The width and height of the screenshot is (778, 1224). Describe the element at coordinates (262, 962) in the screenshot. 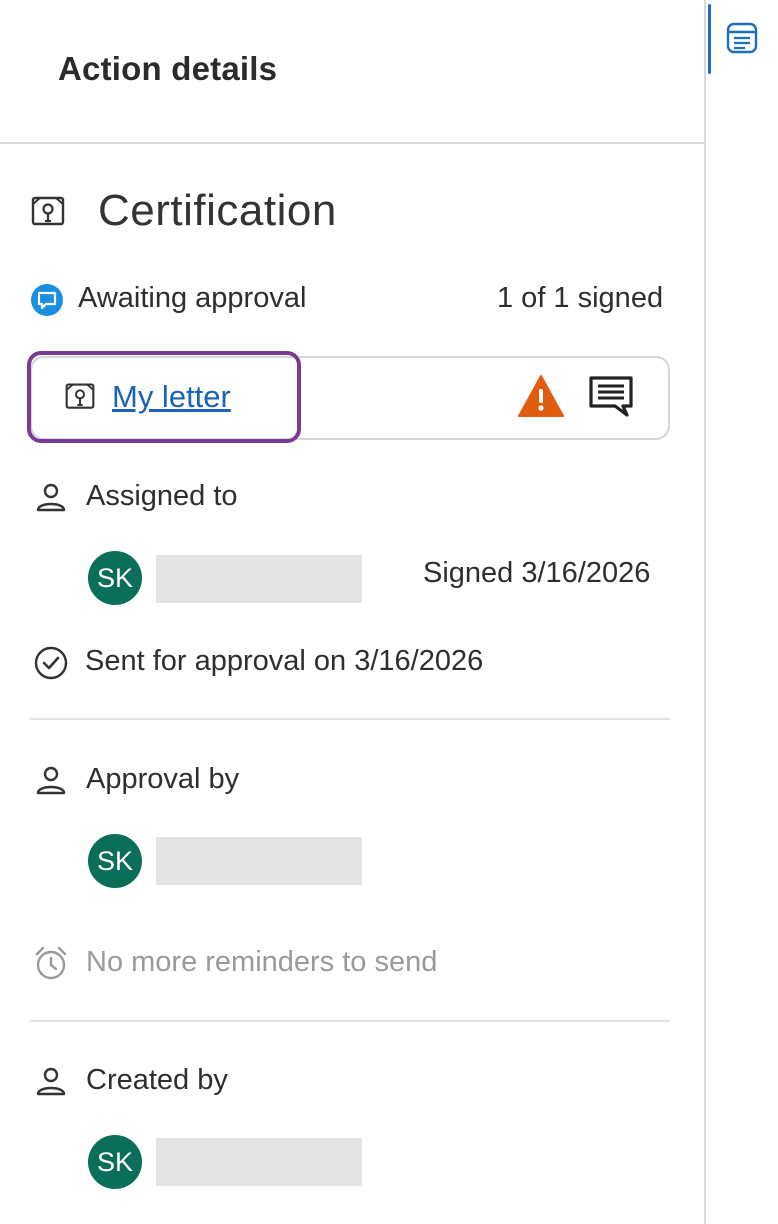

I see `reminders-status: No more reminders to send` at that location.